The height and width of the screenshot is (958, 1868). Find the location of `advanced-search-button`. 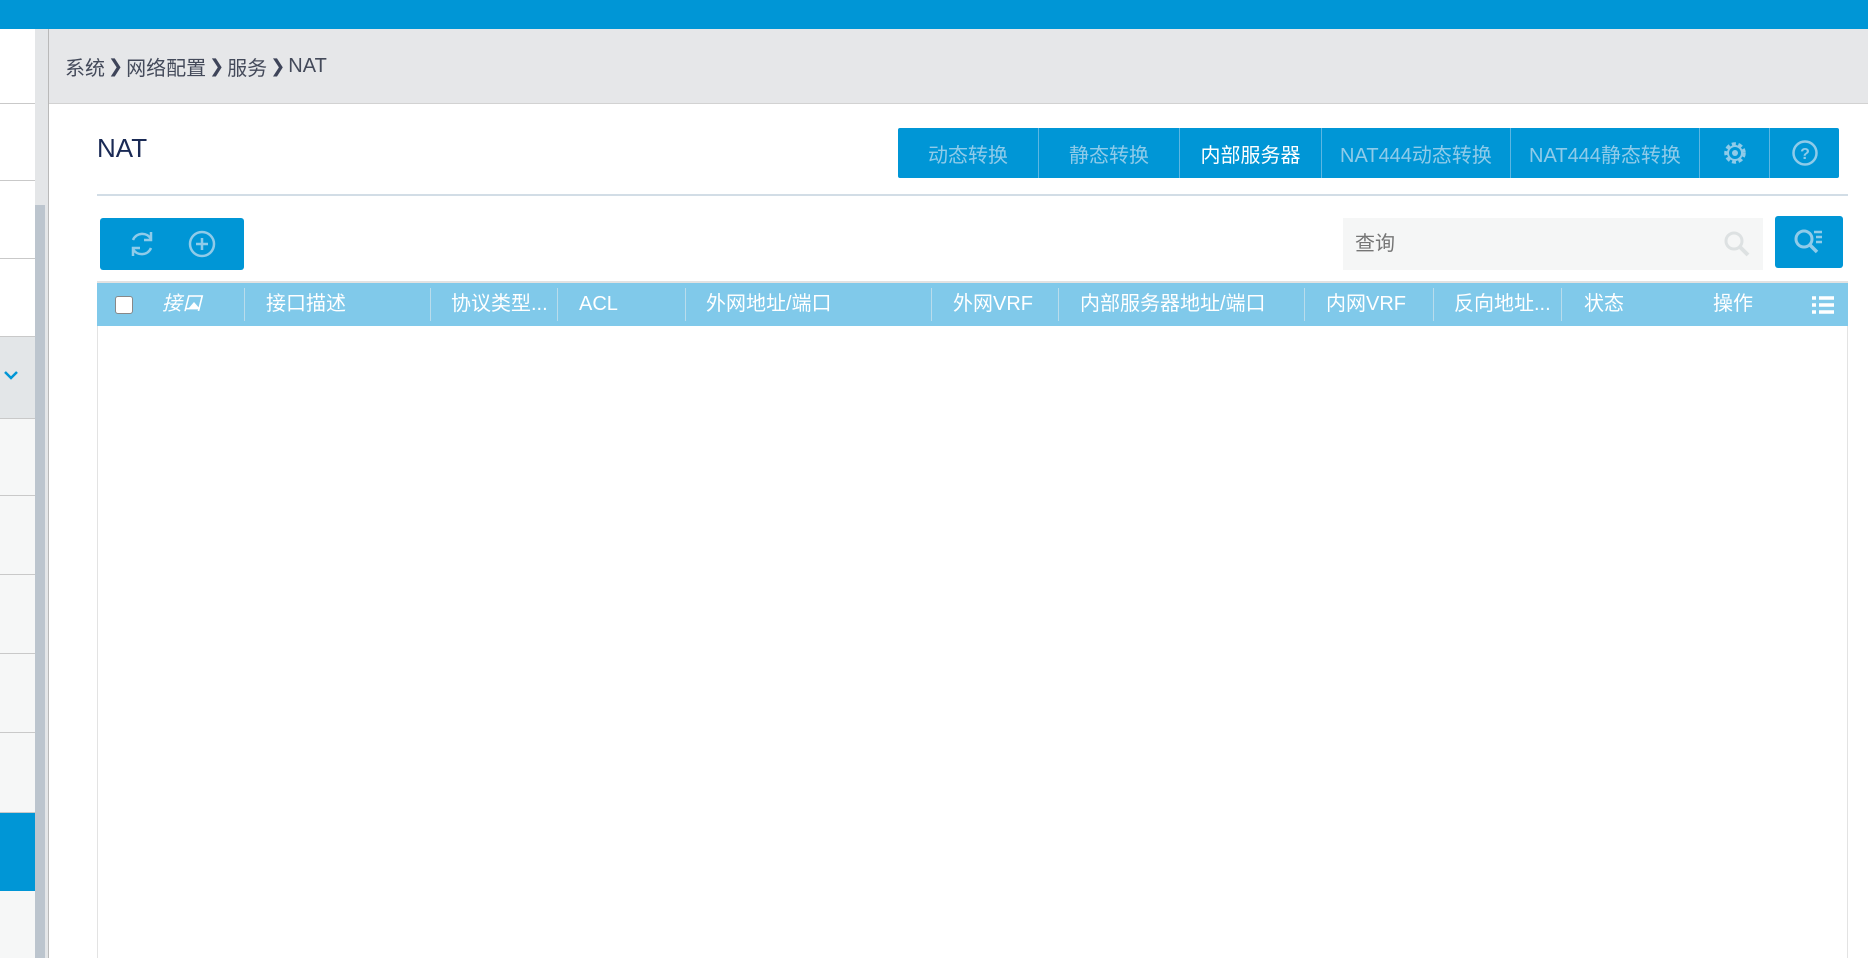

advanced-search-button is located at coordinates (1809, 242).